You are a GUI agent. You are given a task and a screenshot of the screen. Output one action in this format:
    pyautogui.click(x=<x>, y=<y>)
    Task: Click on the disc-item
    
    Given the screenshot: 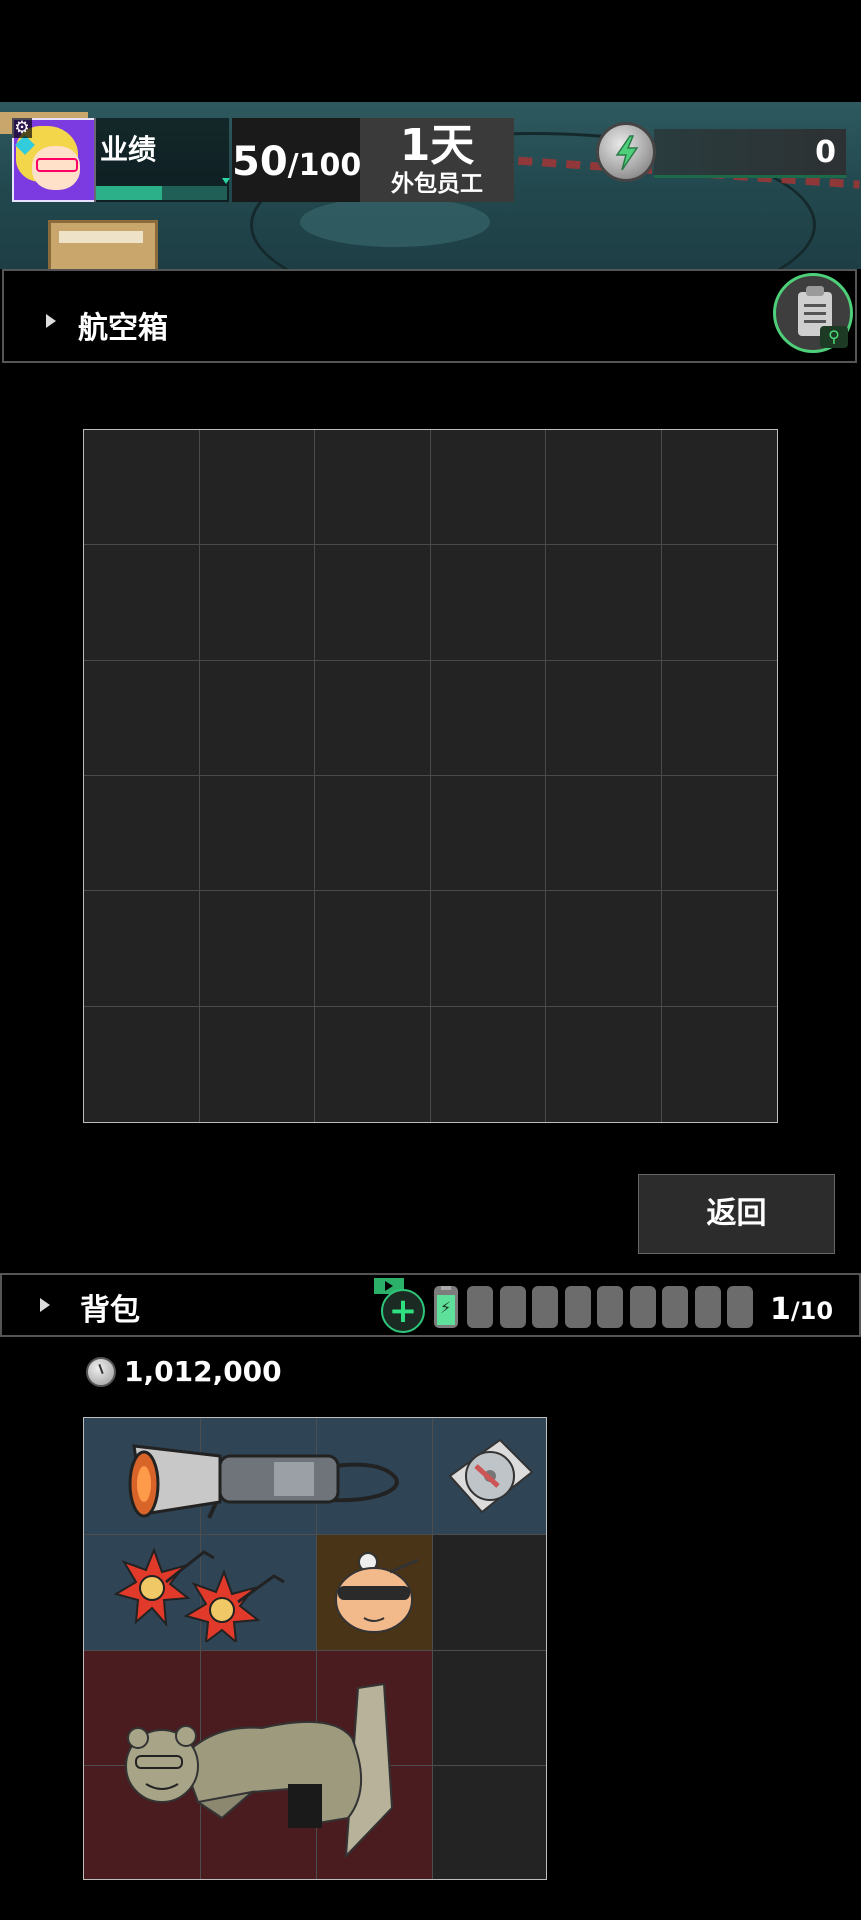 What is the action you would take?
    pyautogui.click(x=490, y=1476)
    